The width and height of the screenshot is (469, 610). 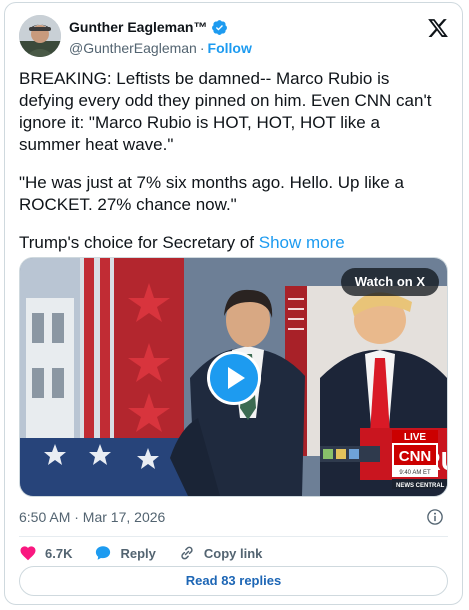 What do you see at coordinates (420, 486) in the screenshot?
I see `ticker-label: NEWS CENTRAL` at bounding box center [420, 486].